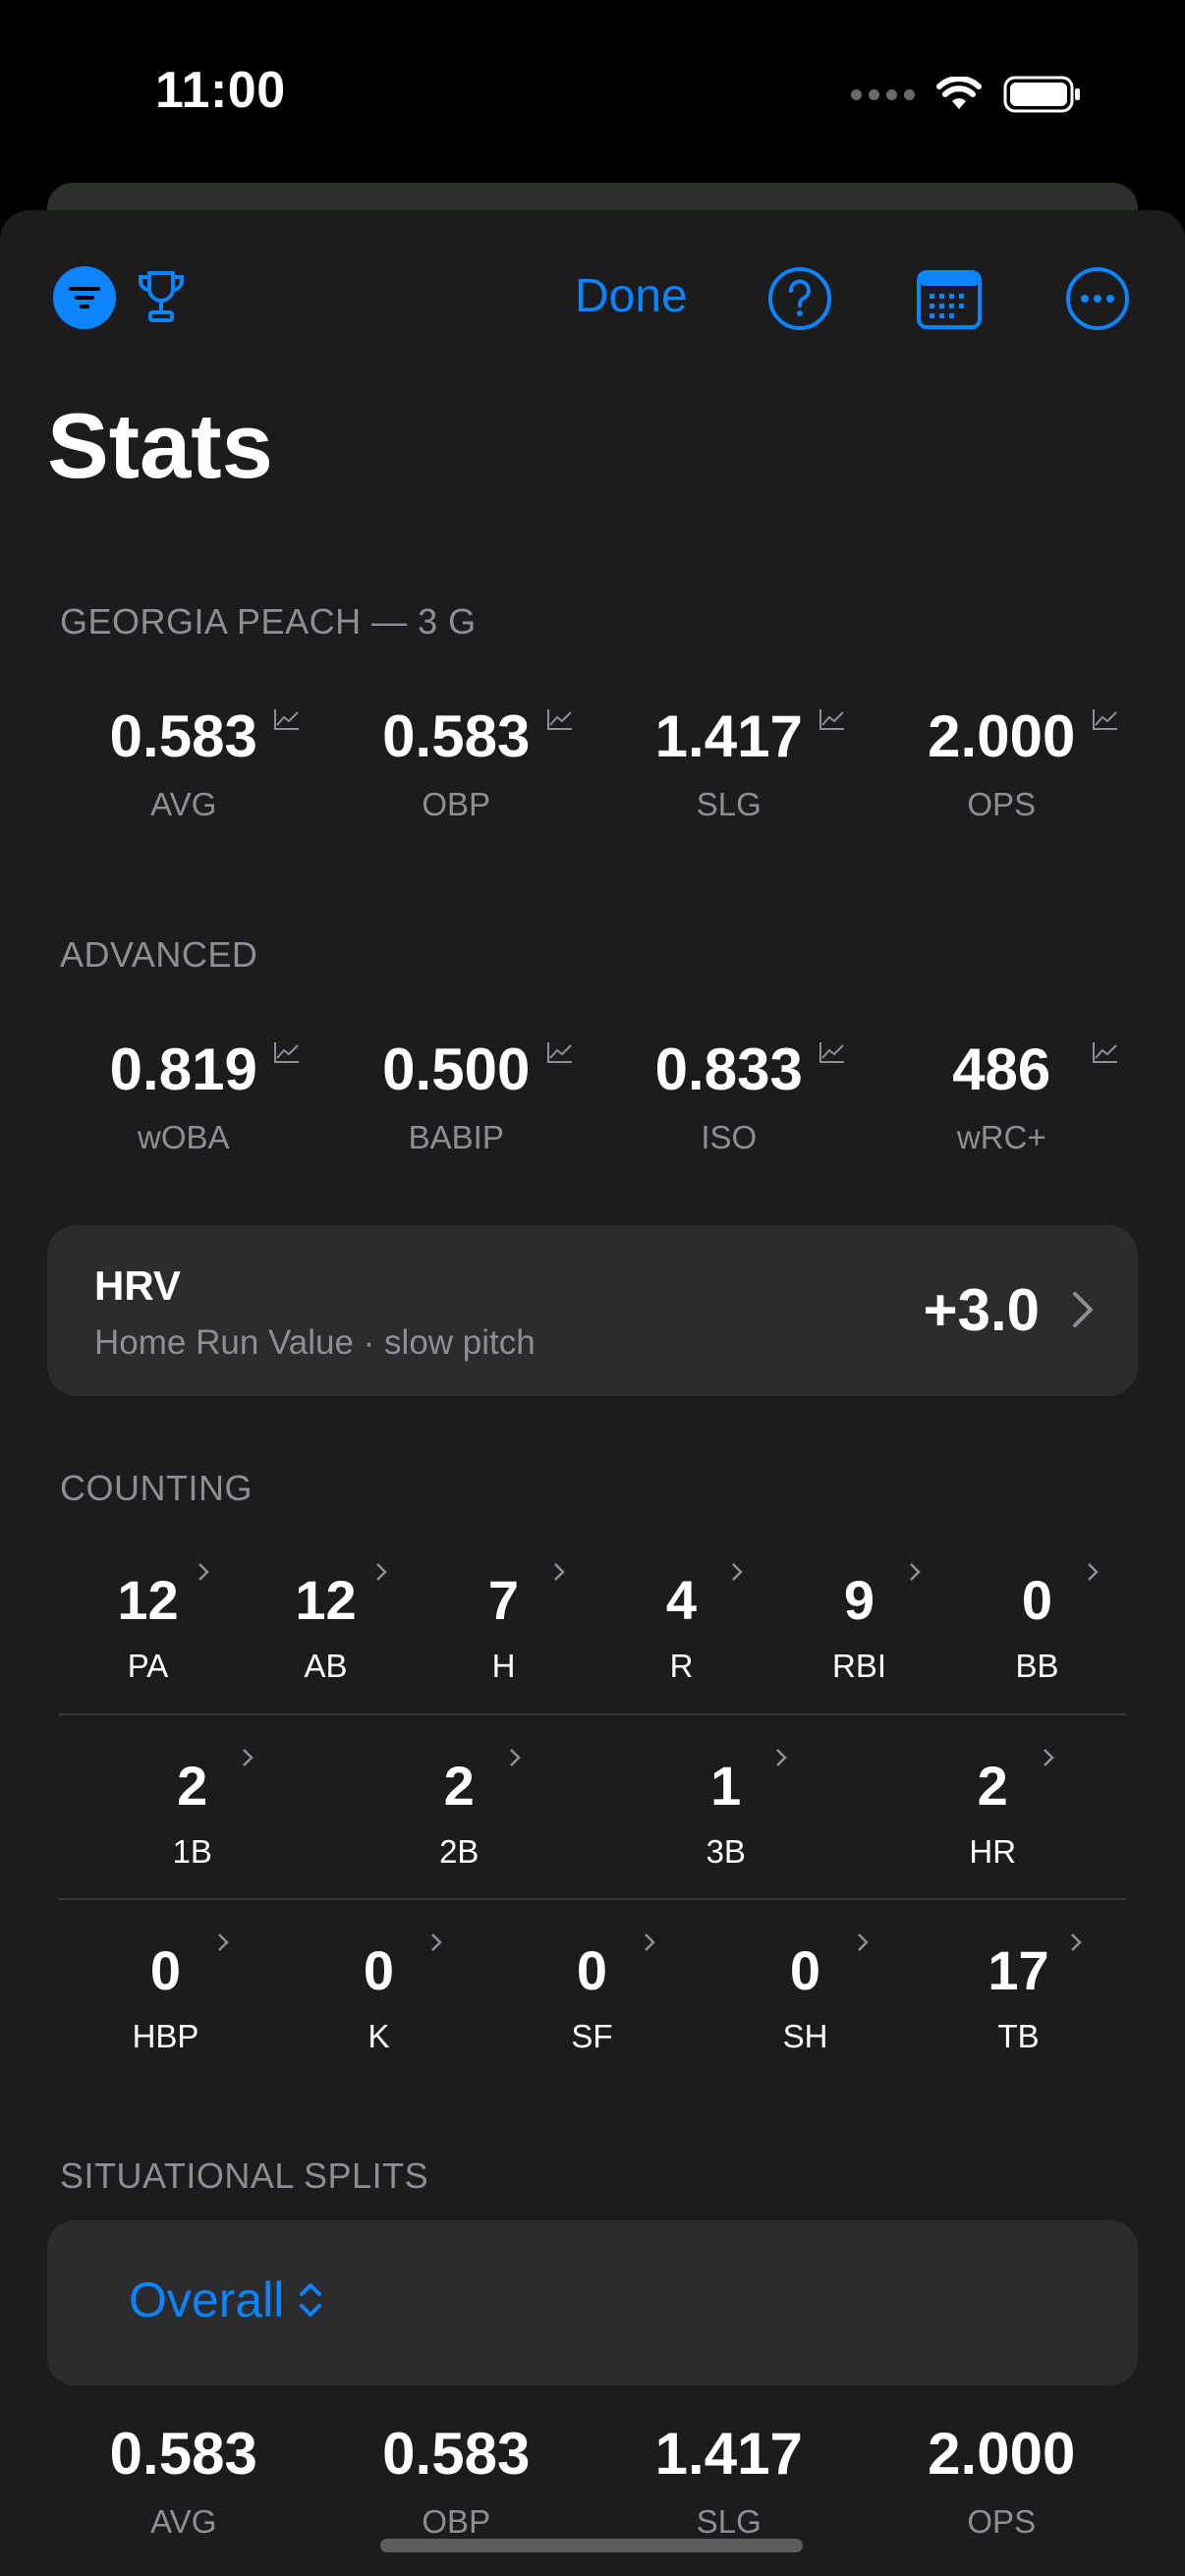 This screenshot has width=1185, height=2576. Describe the element at coordinates (326, 1666) in the screenshot. I see `stat-caption: AB` at that location.